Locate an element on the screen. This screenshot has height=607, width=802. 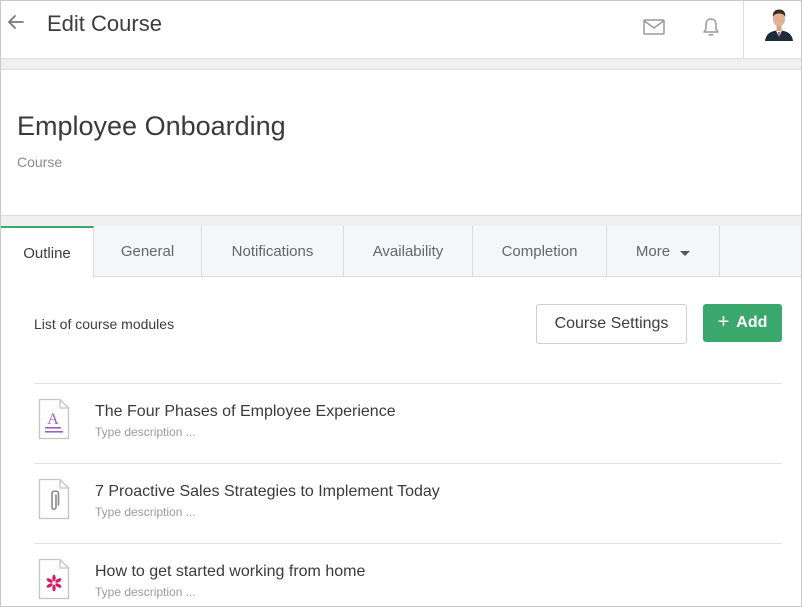
page-title: Edit Course is located at coordinates (104, 23).